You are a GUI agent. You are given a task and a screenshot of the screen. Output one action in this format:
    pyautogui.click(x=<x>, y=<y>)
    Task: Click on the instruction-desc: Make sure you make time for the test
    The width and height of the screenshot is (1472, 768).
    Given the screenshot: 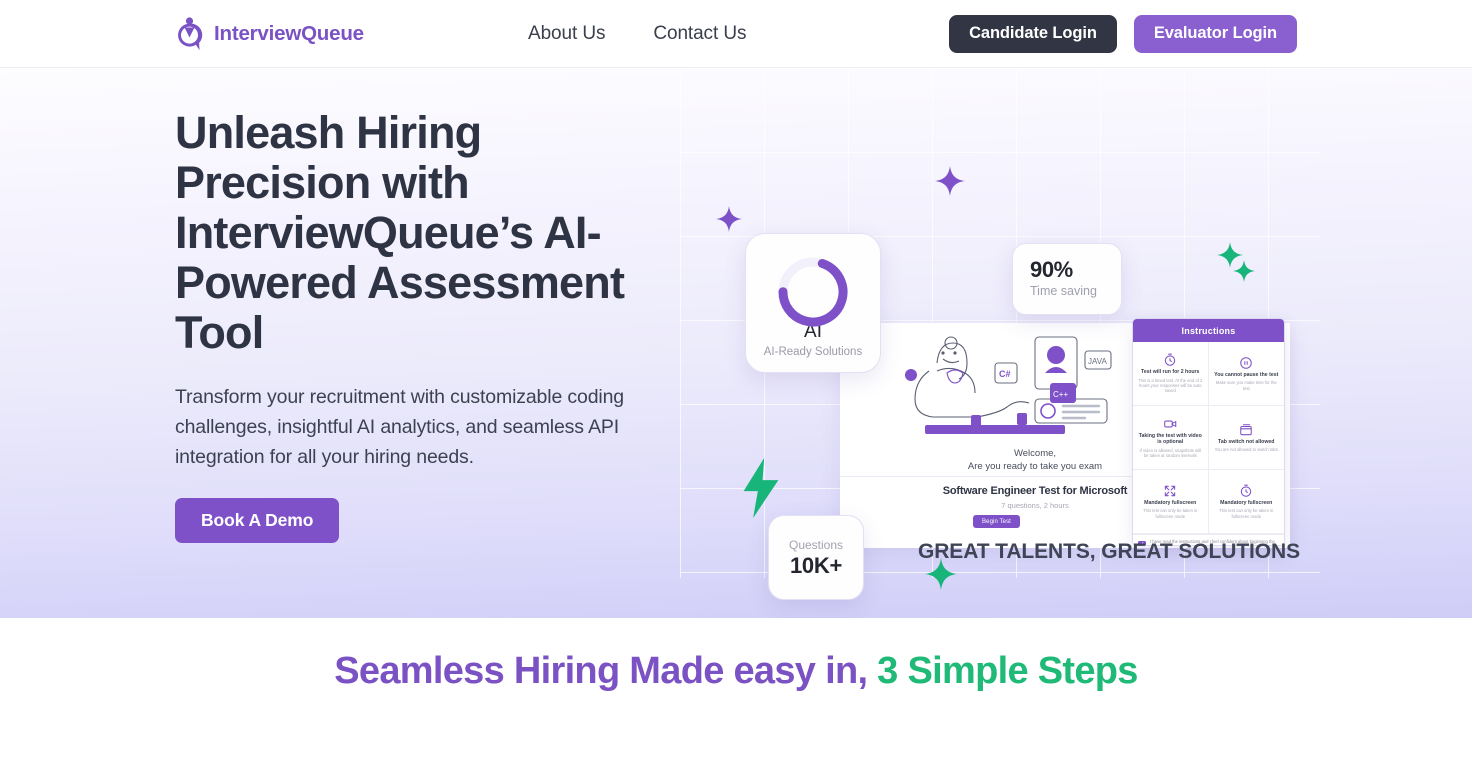 What is the action you would take?
    pyautogui.click(x=1246, y=385)
    